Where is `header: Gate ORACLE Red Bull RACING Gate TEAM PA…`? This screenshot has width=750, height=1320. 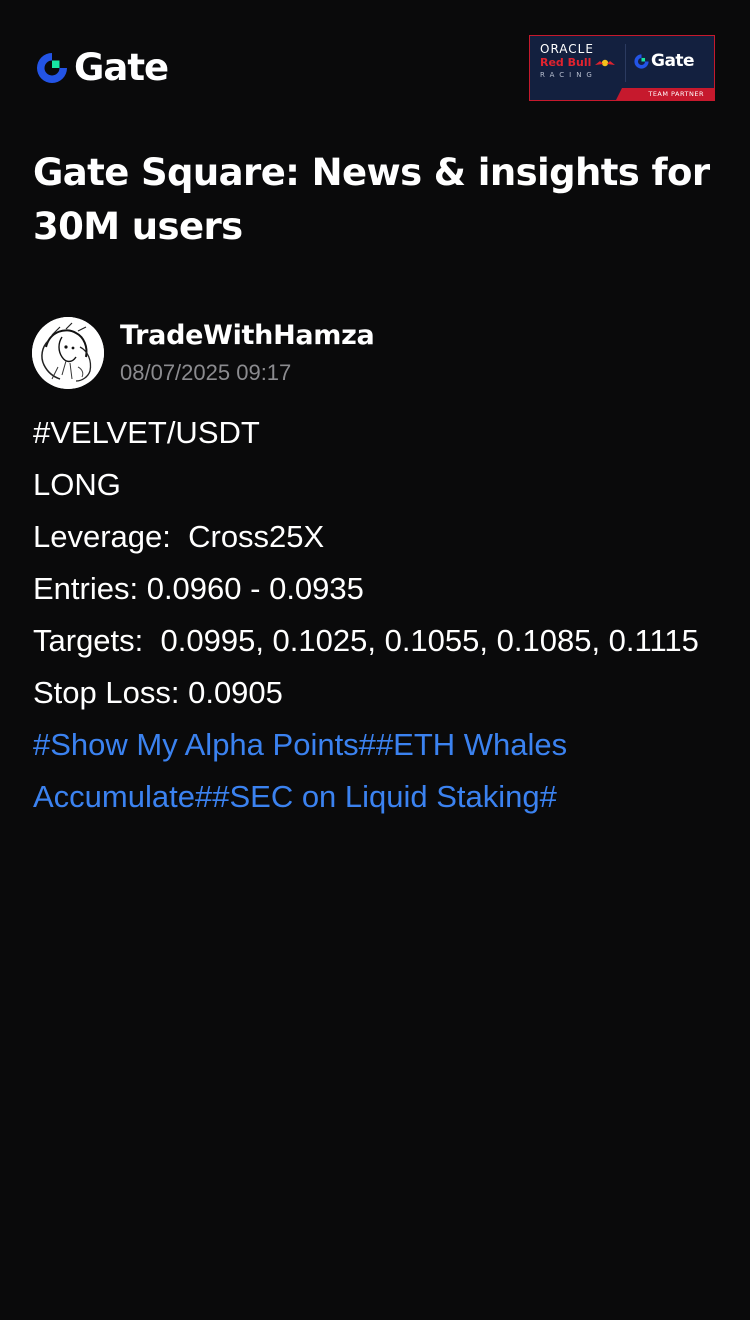
header: Gate ORACLE Red Bull RACING Gate TEAM PA… is located at coordinates (375, 65).